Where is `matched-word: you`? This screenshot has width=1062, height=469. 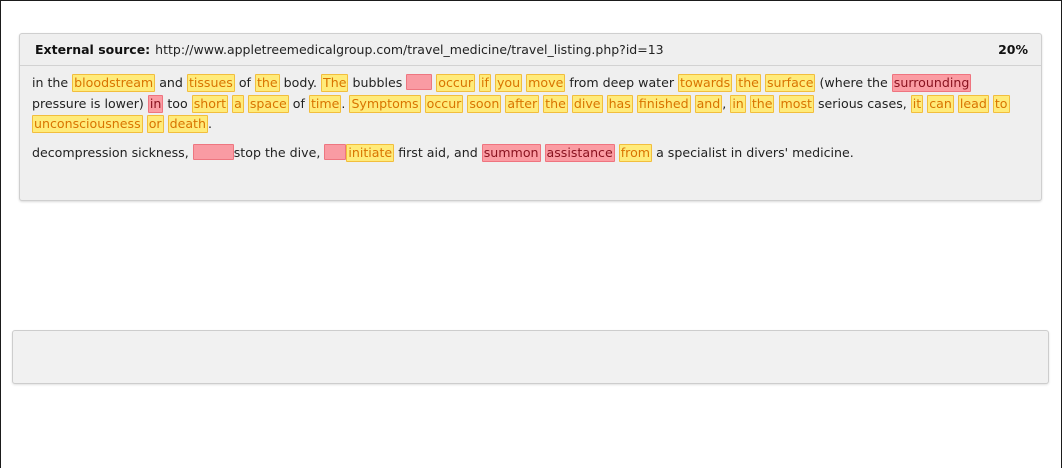 matched-word: you is located at coordinates (508, 83).